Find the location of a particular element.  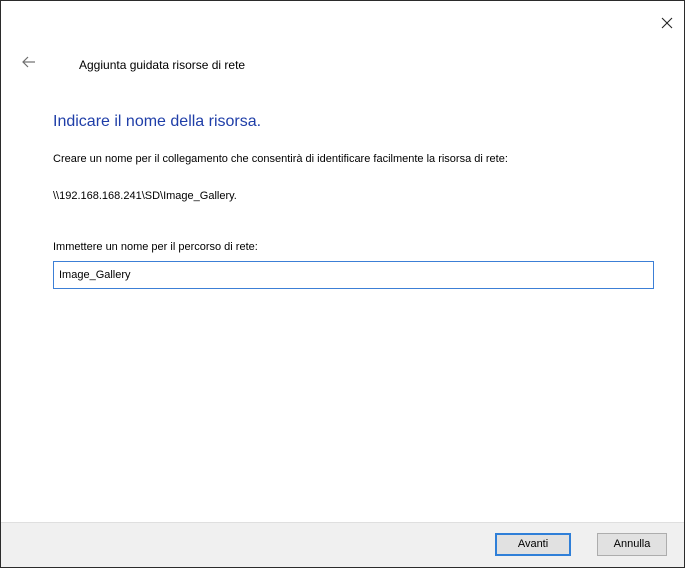

back-button is located at coordinates (29, 62).